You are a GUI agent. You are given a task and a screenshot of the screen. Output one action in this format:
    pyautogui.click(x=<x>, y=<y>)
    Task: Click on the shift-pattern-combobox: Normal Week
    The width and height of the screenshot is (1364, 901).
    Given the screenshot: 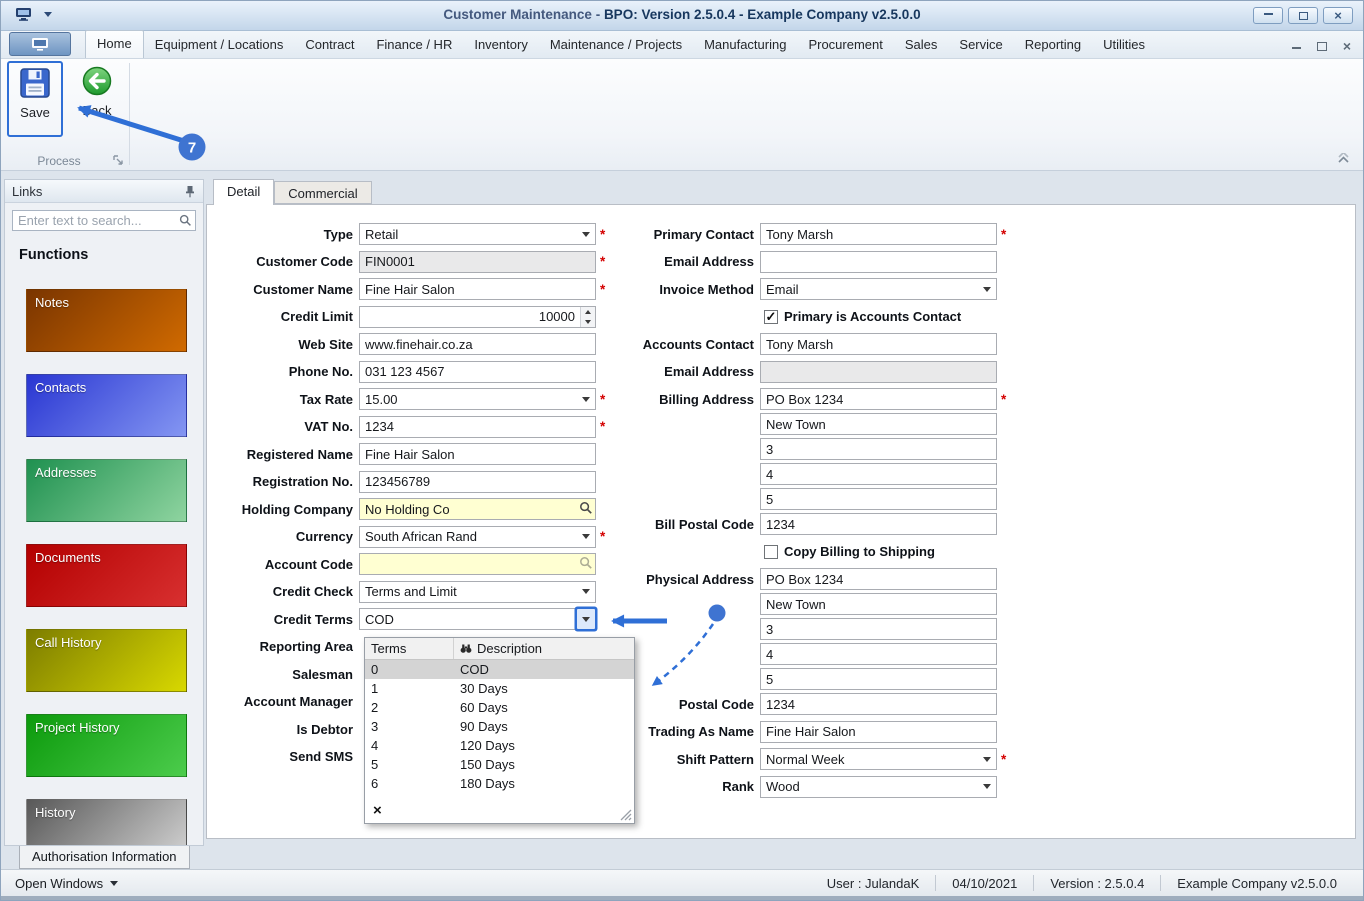 What is the action you would take?
    pyautogui.click(x=878, y=759)
    